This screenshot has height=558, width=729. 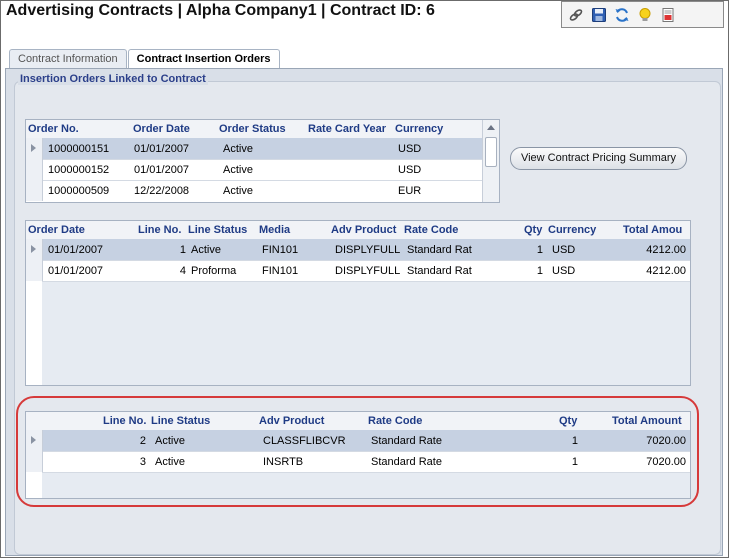 I want to click on cell-order-date: 12/22/2008, so click(x=162, y=191).